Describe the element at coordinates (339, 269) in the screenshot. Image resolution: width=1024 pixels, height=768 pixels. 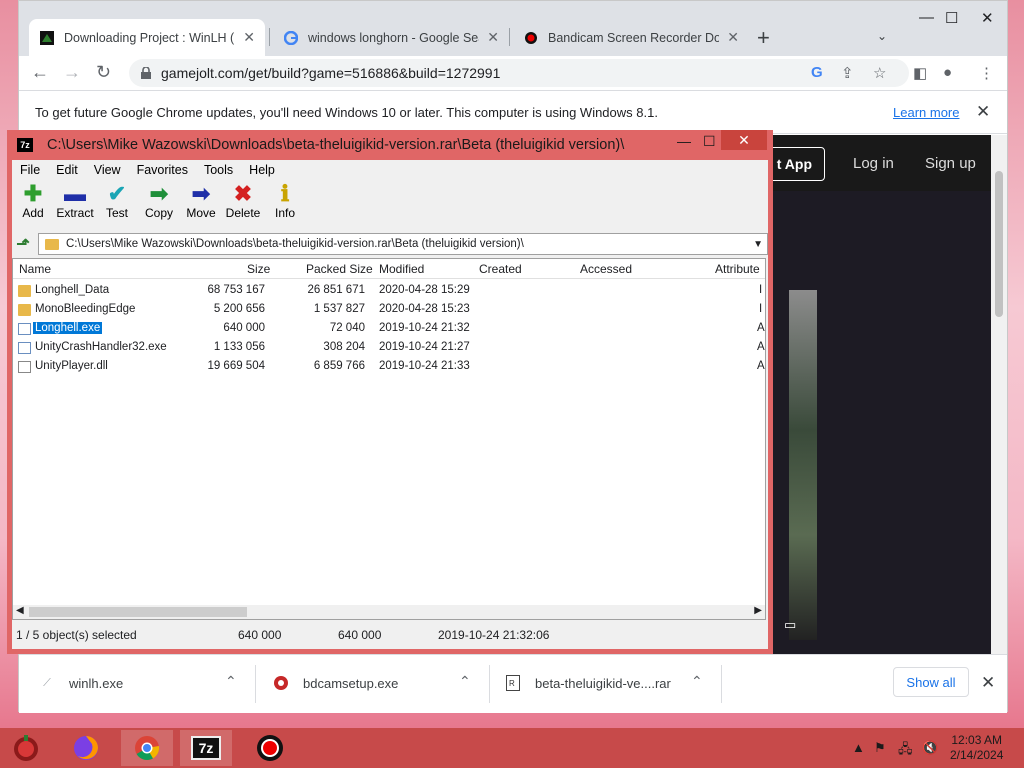
I see `column-packed-size: Packed Size` at that location.